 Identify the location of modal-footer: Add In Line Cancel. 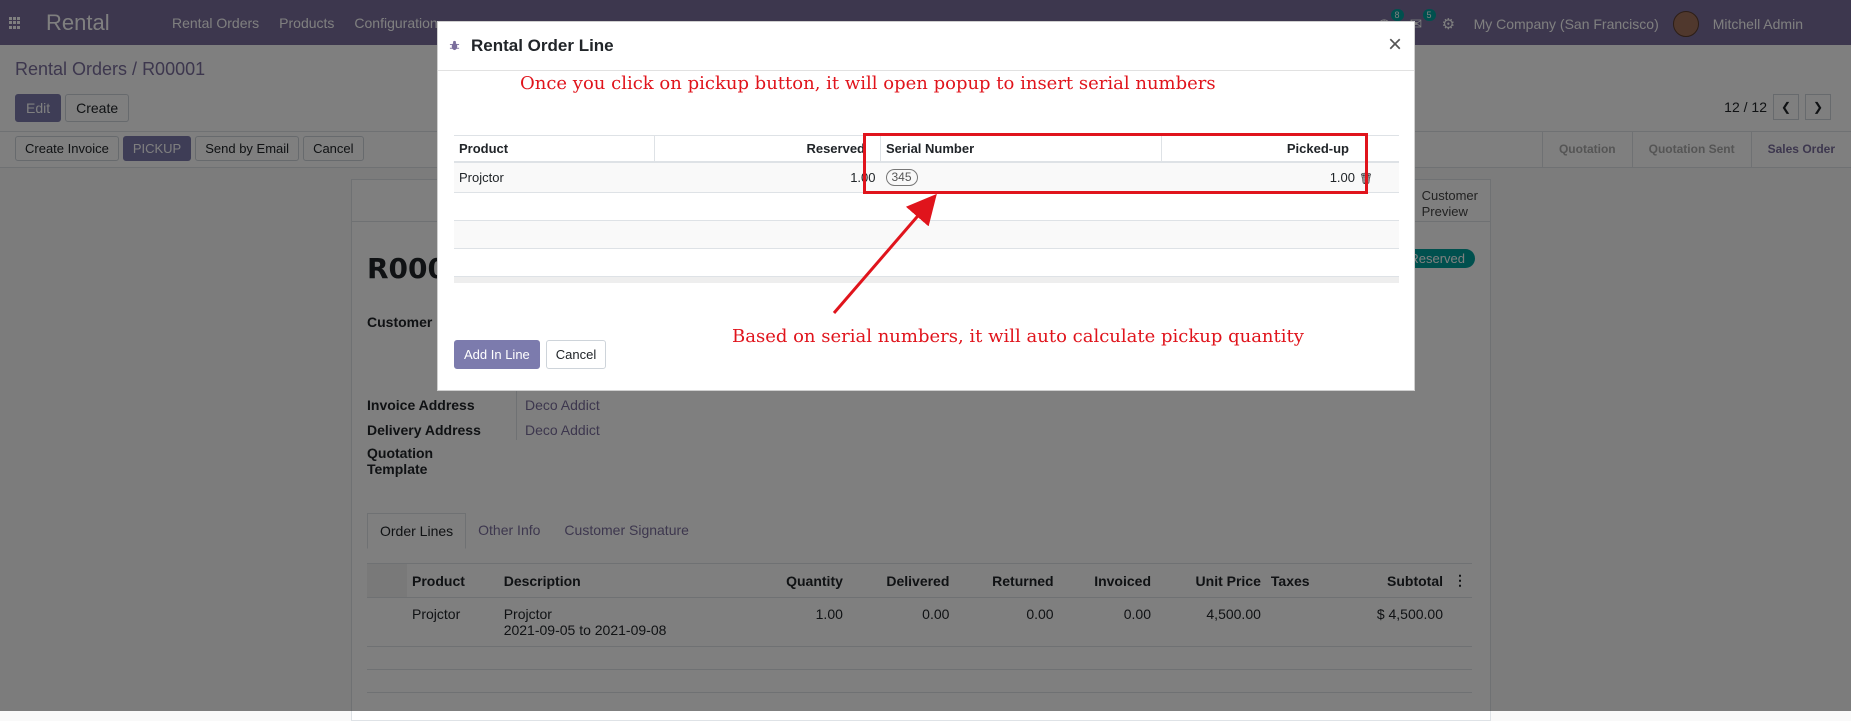
(530, 354).